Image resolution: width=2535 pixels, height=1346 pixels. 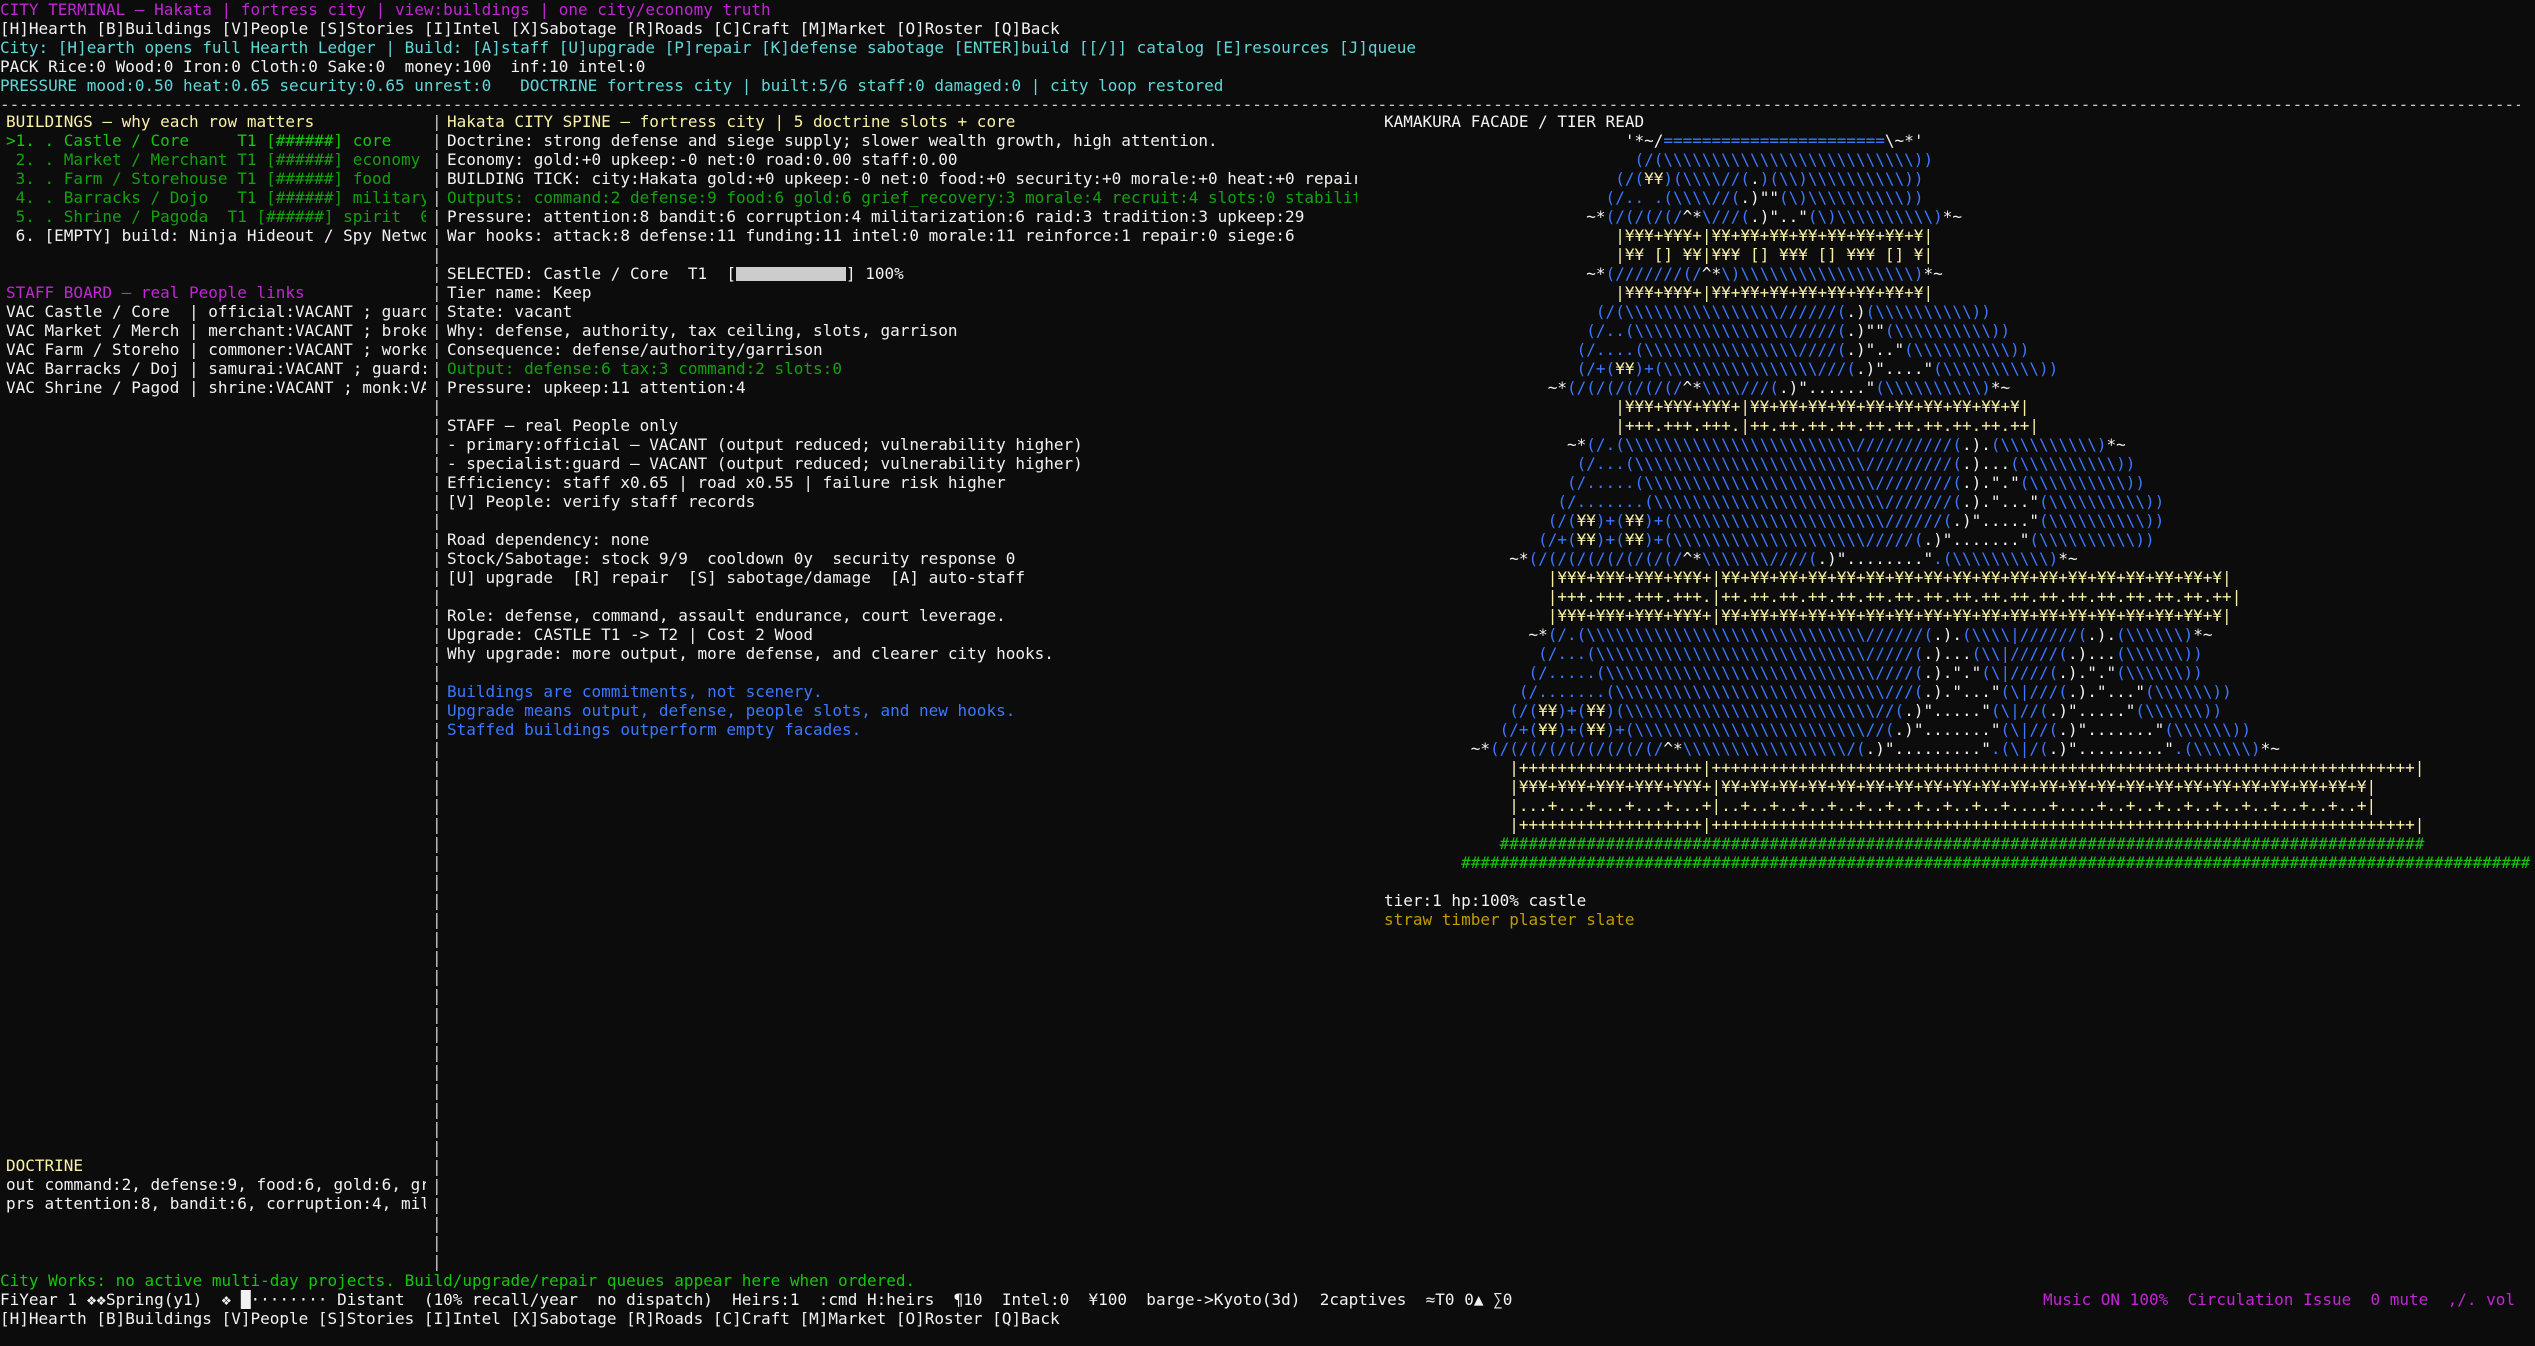 I want to click on staff-board-title: STAFF BOARD — real People links, so click(x=155, y=292).